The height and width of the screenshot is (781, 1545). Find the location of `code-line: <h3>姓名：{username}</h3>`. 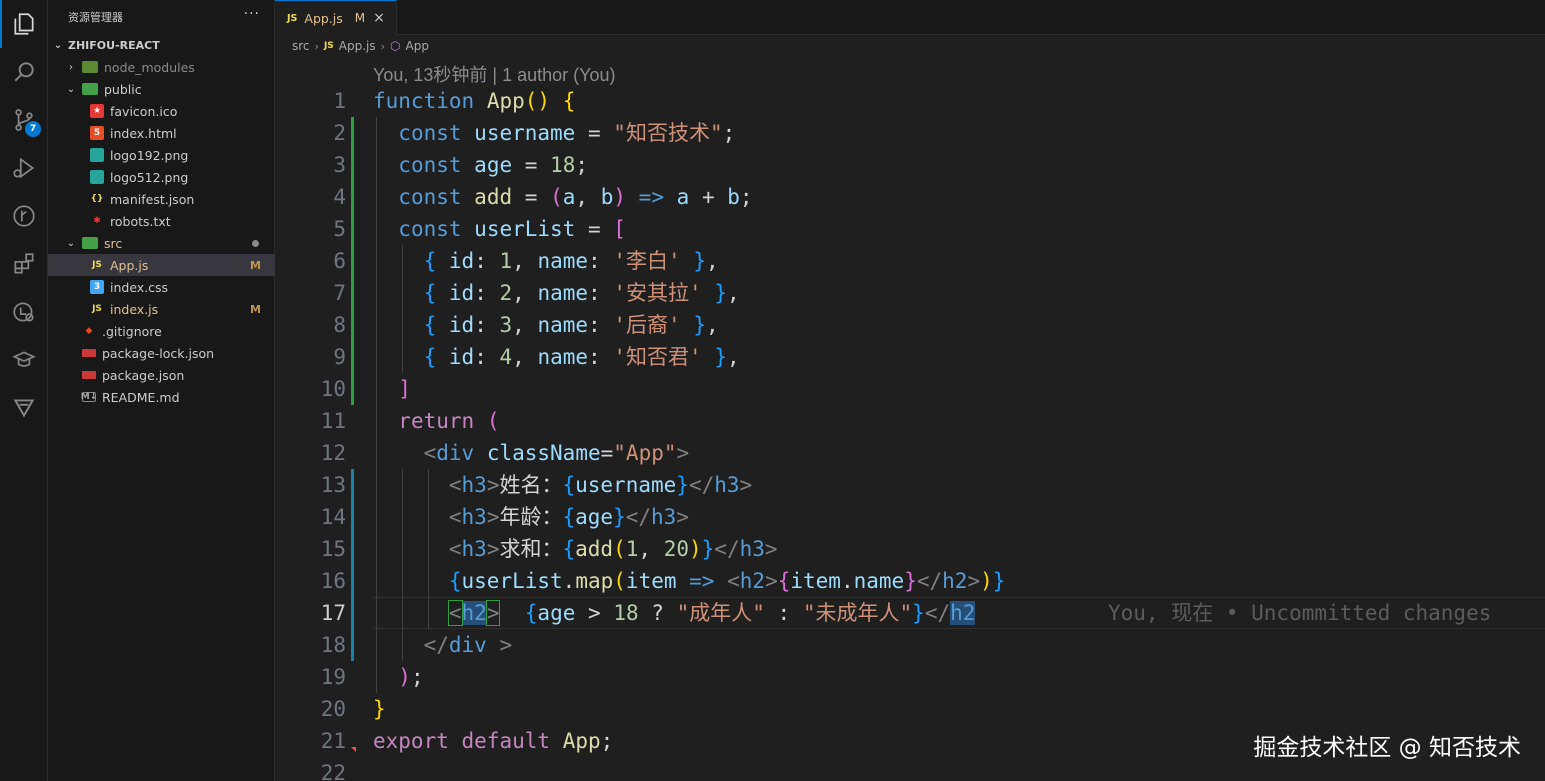

code-line: <h3>姓名：{username}</h3> is located at coordinates (600, 485).